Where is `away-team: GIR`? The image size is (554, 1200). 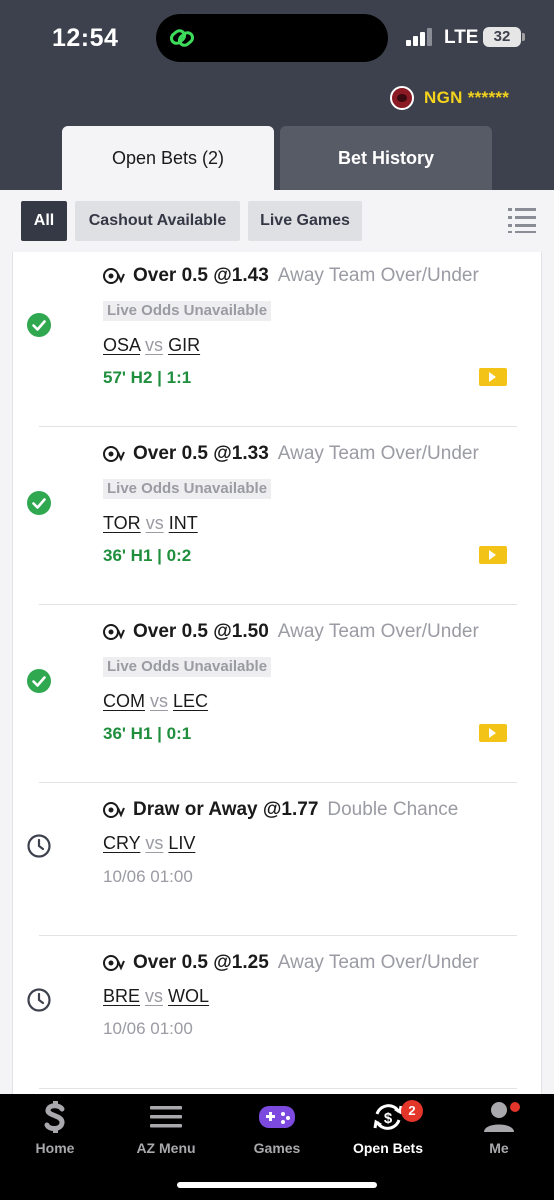 away-team: GIR is located at coordinates (184, 345).